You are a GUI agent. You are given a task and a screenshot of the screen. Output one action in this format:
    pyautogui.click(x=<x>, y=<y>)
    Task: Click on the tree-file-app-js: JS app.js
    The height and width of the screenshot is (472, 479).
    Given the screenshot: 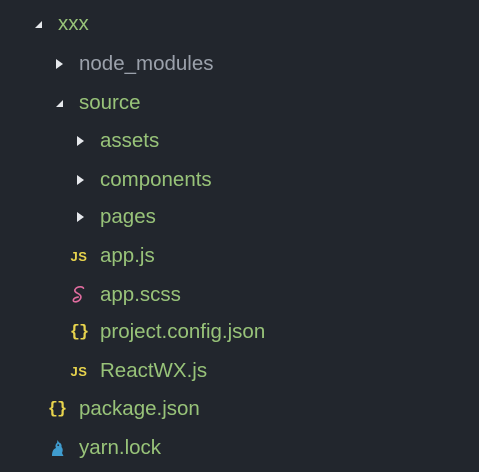 What is the action you would take?
    pyautogui.click(x=239, y=256)
    